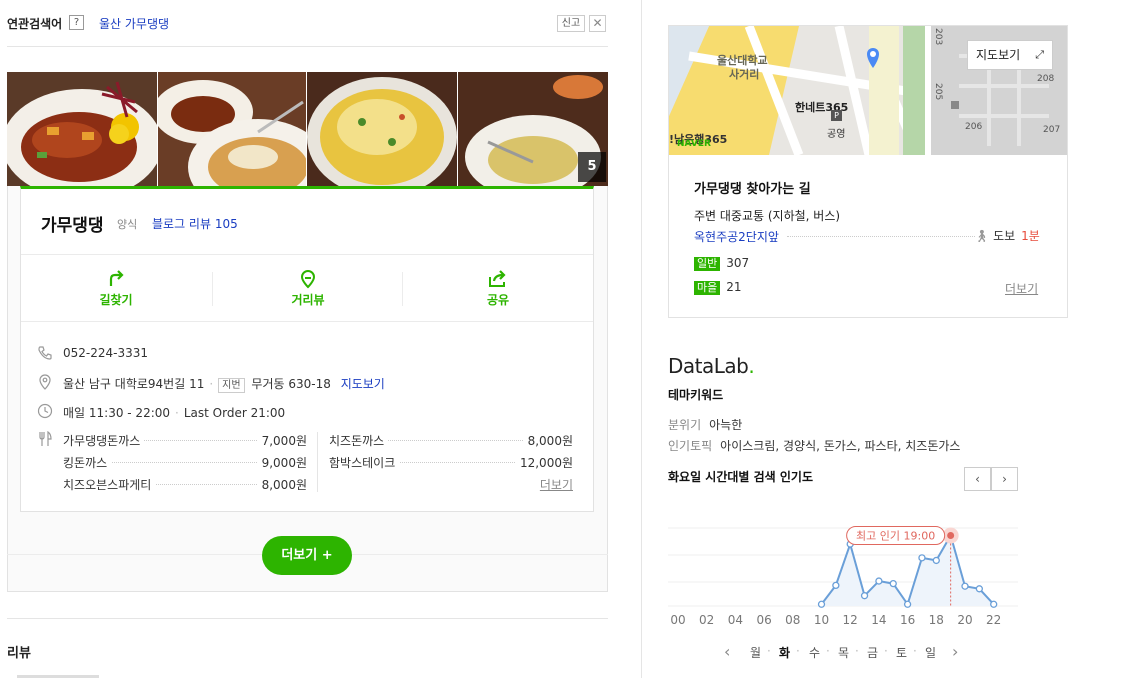 The width and height of the screenshot is (1145, 678). Describe the element at coordinates (977, 479) in the screenshot. I see `prev-day-button: ‹` at that location.